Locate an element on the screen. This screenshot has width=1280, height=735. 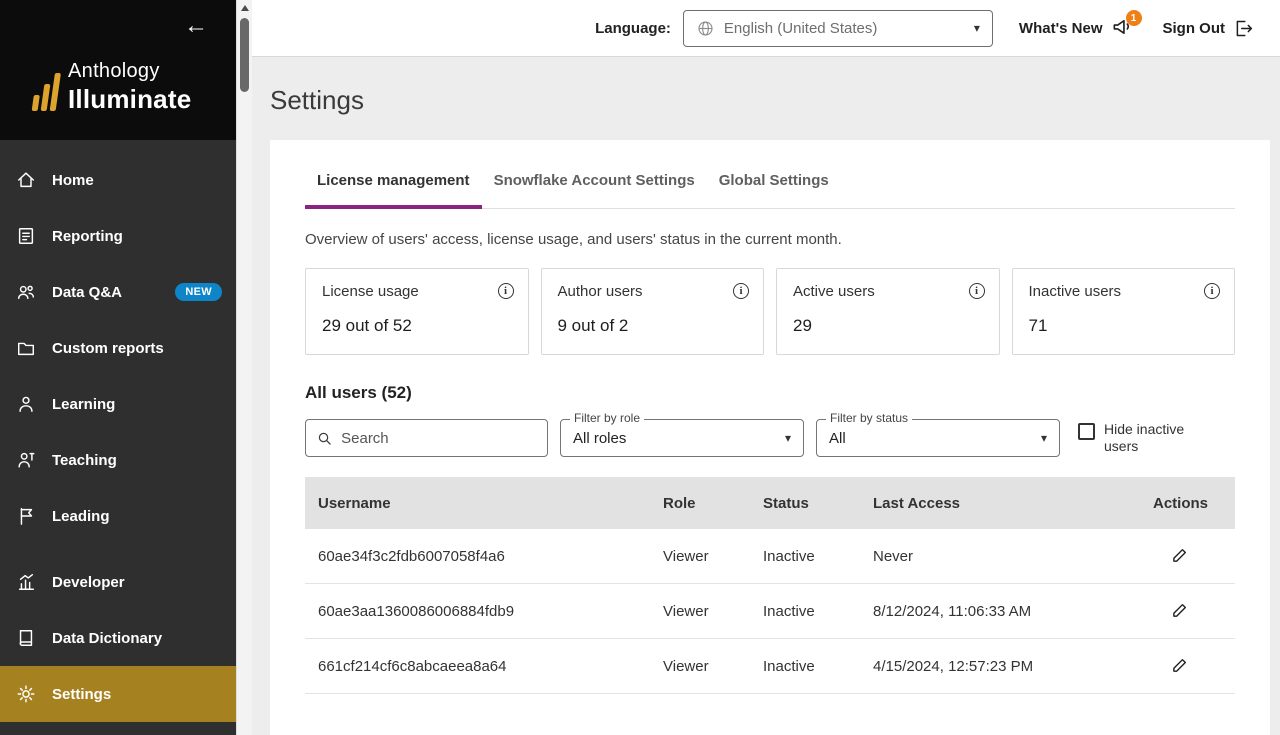
sidebar-item-label: Developer is located at coordinates (88, 582).